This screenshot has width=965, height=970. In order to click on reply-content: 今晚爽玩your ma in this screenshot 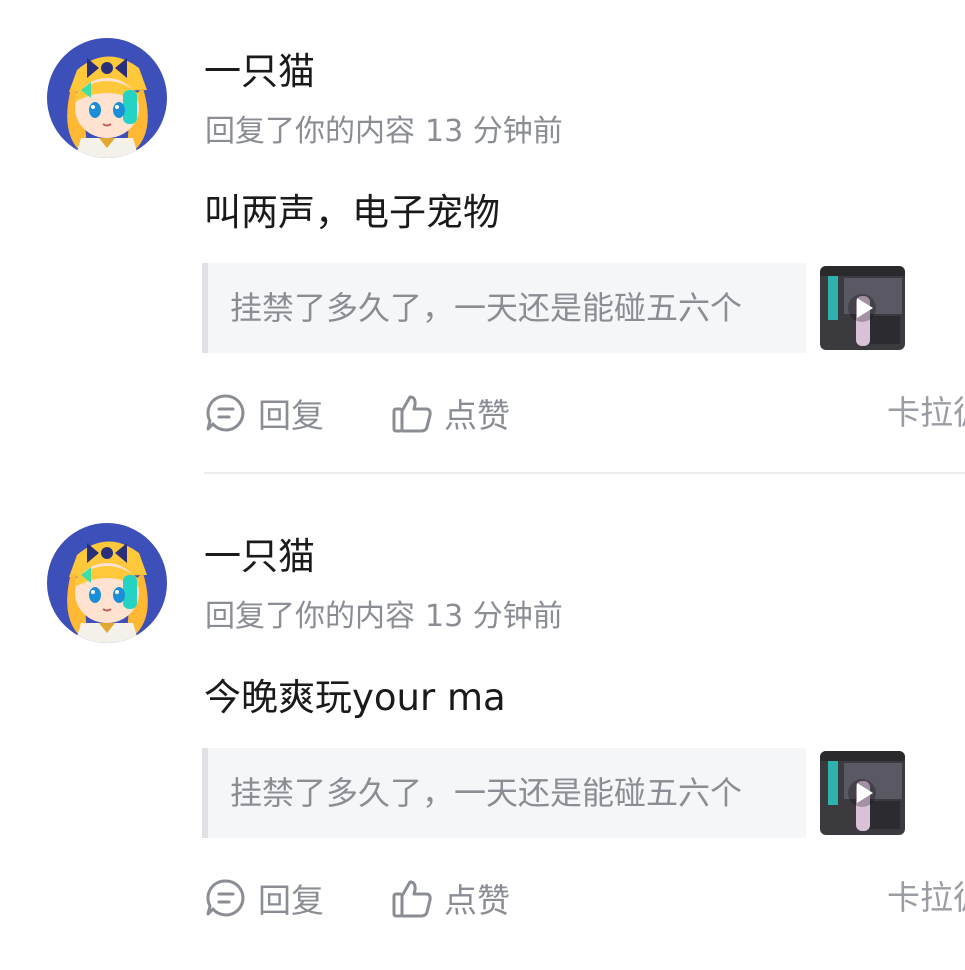, I will do `click(355, 697)`.